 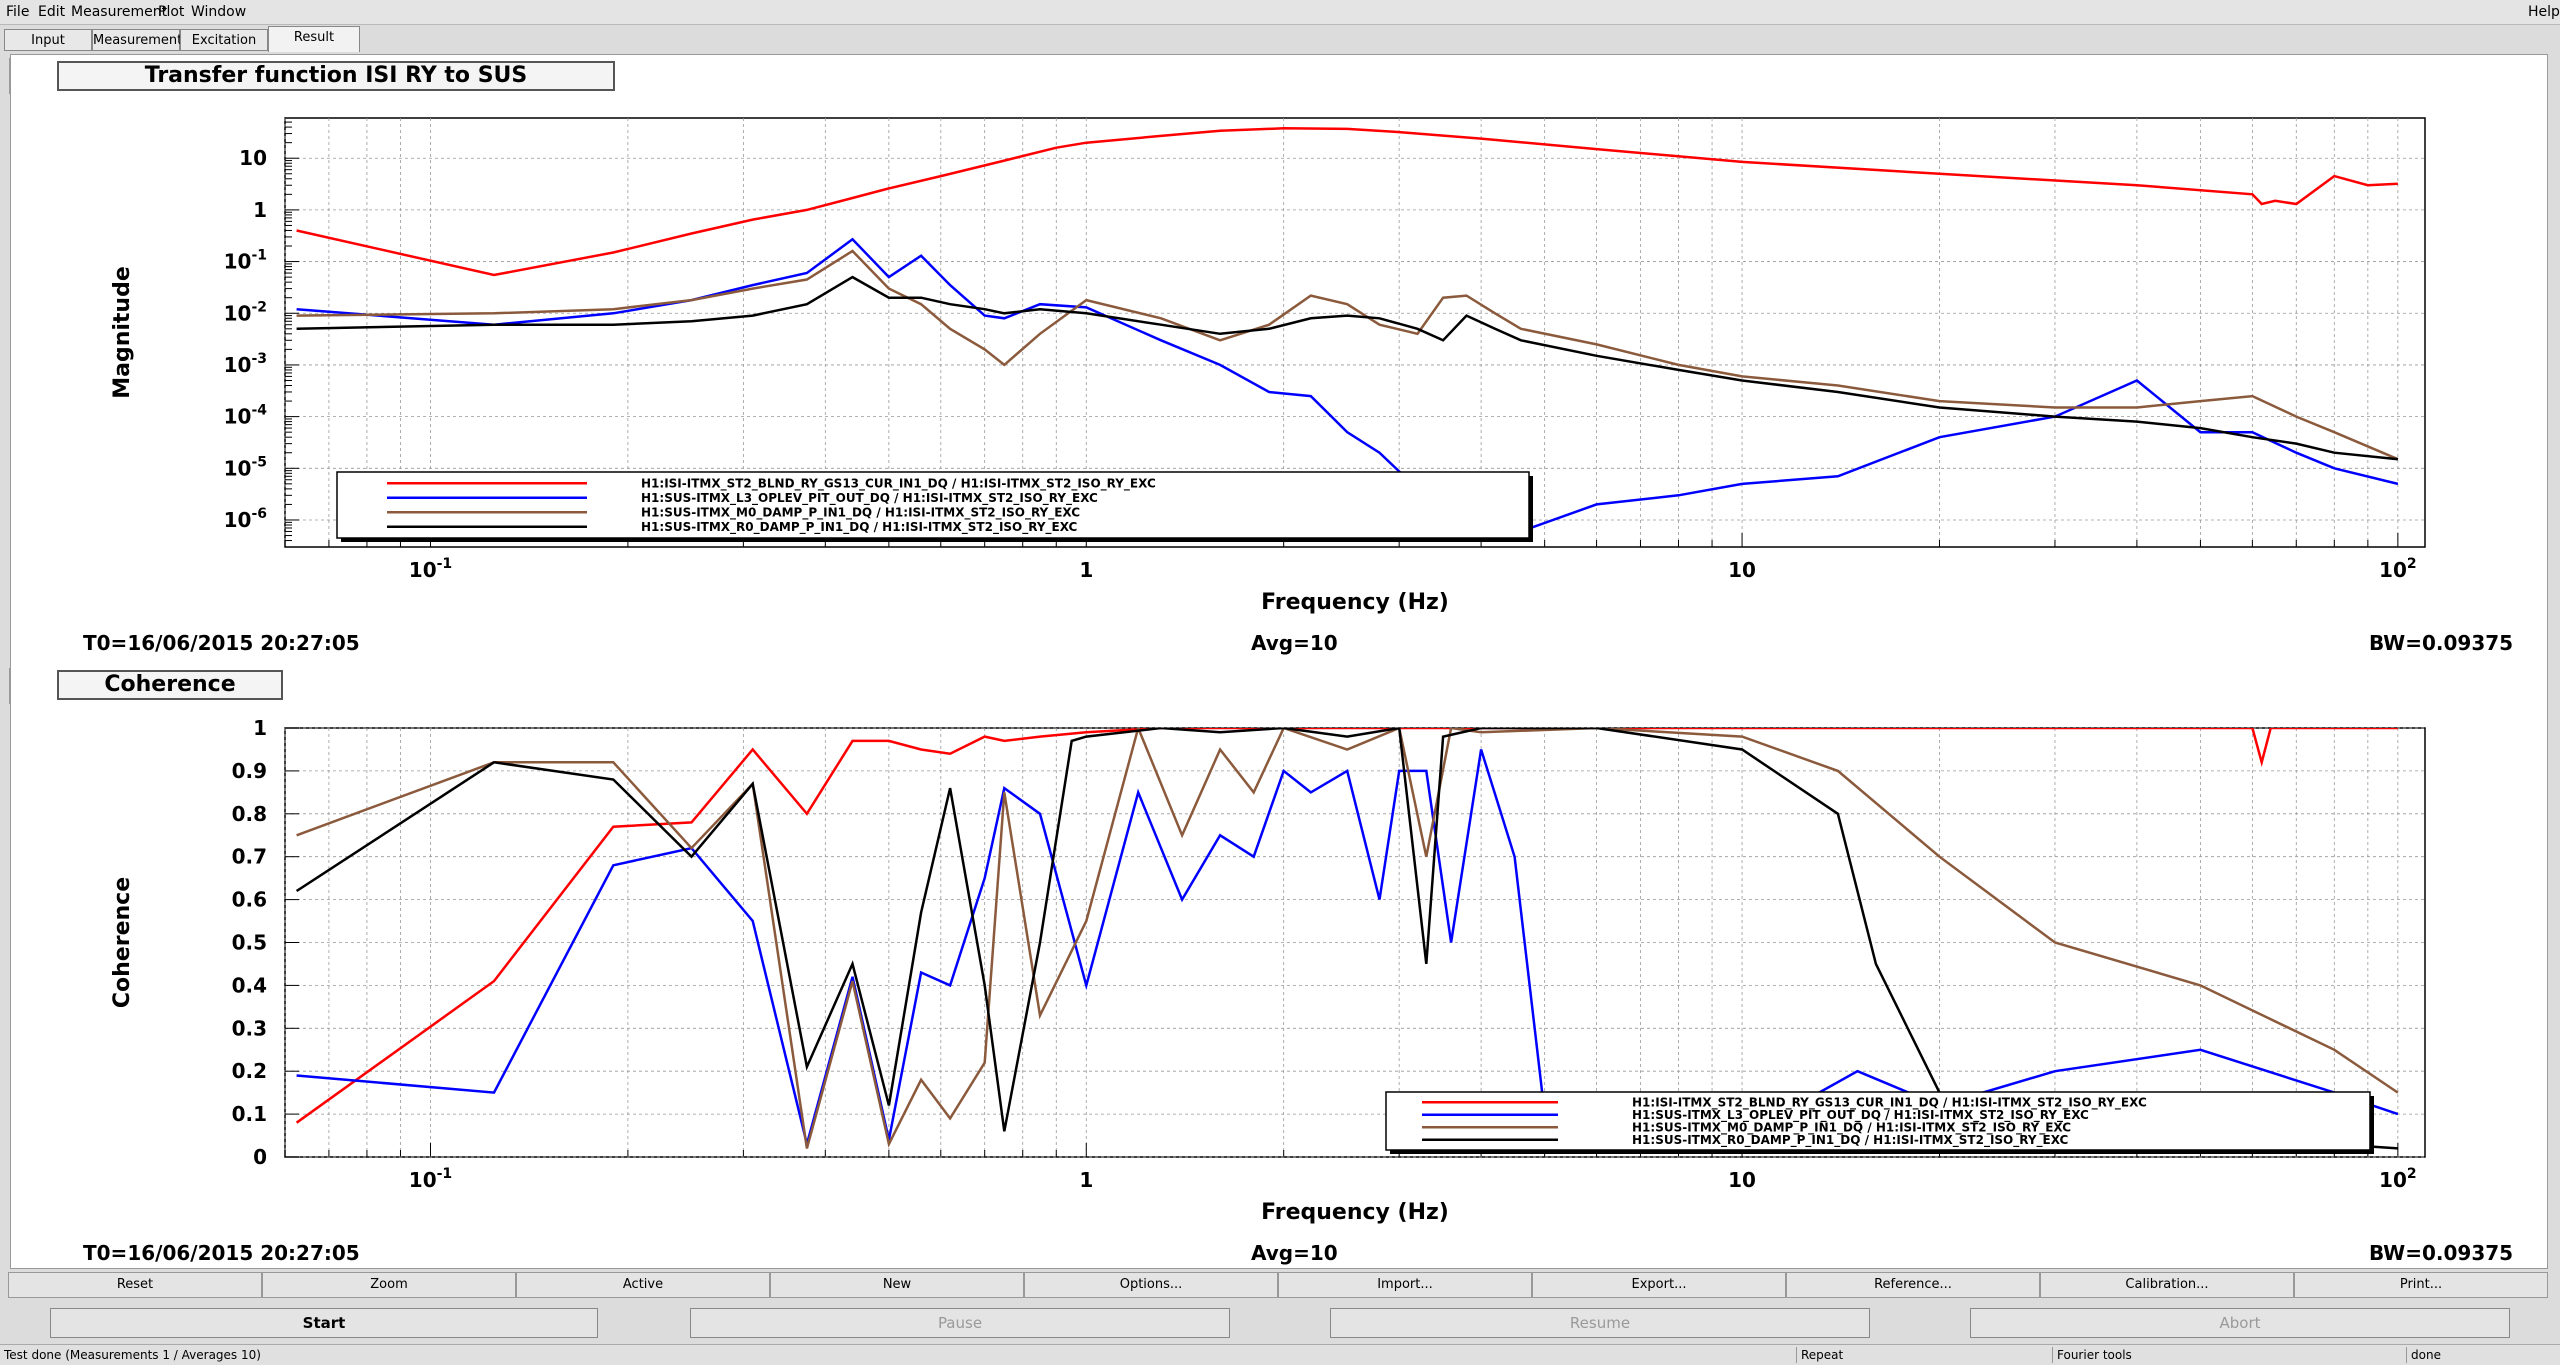 What do you see at coordinates (135, 1285) in the screenshot?
I see `reset-button: Reset` at bounding box center [135, 1285].